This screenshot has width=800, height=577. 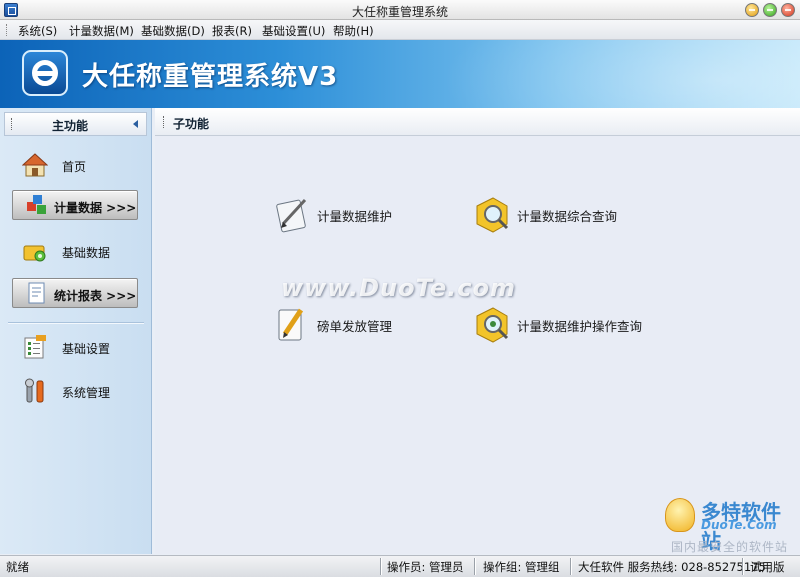 What do you see at coordinates (521, 567) in the screenshot?
I see `status-group: 操作组: 管理组` at bounding box center [521, 567].